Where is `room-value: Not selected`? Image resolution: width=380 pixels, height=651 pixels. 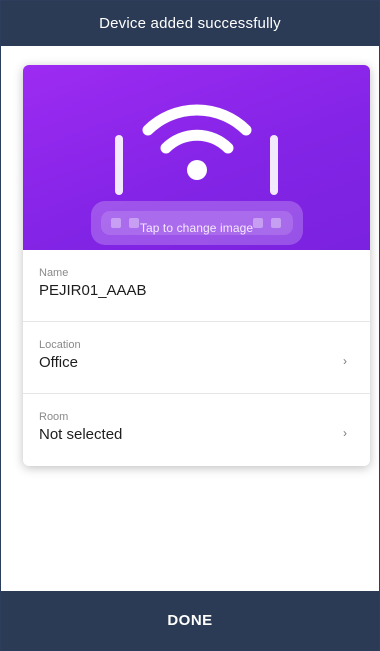
room-value: Not selected is located at coordinates (81, 434).